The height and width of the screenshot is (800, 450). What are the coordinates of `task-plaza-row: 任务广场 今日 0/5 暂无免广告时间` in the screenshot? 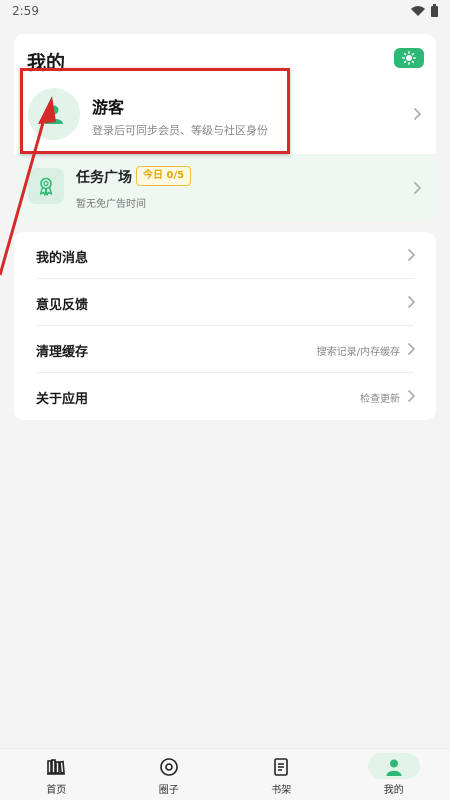 It's located at (225, 188).